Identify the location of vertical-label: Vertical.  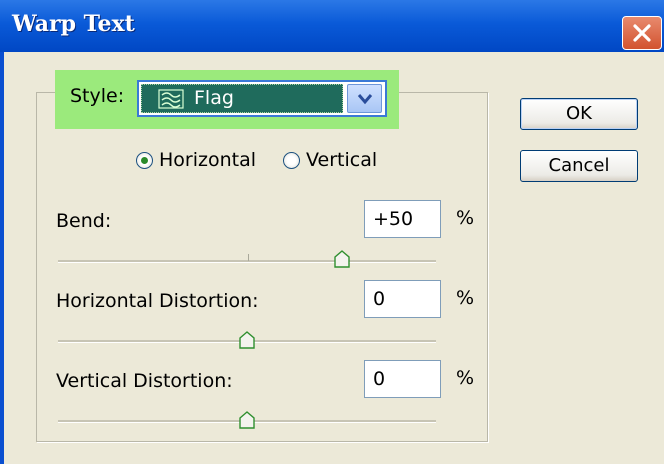
(341, 160).